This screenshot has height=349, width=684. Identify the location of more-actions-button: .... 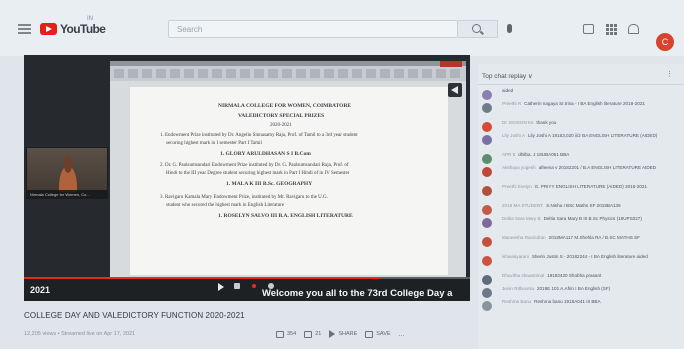
(402, 334).